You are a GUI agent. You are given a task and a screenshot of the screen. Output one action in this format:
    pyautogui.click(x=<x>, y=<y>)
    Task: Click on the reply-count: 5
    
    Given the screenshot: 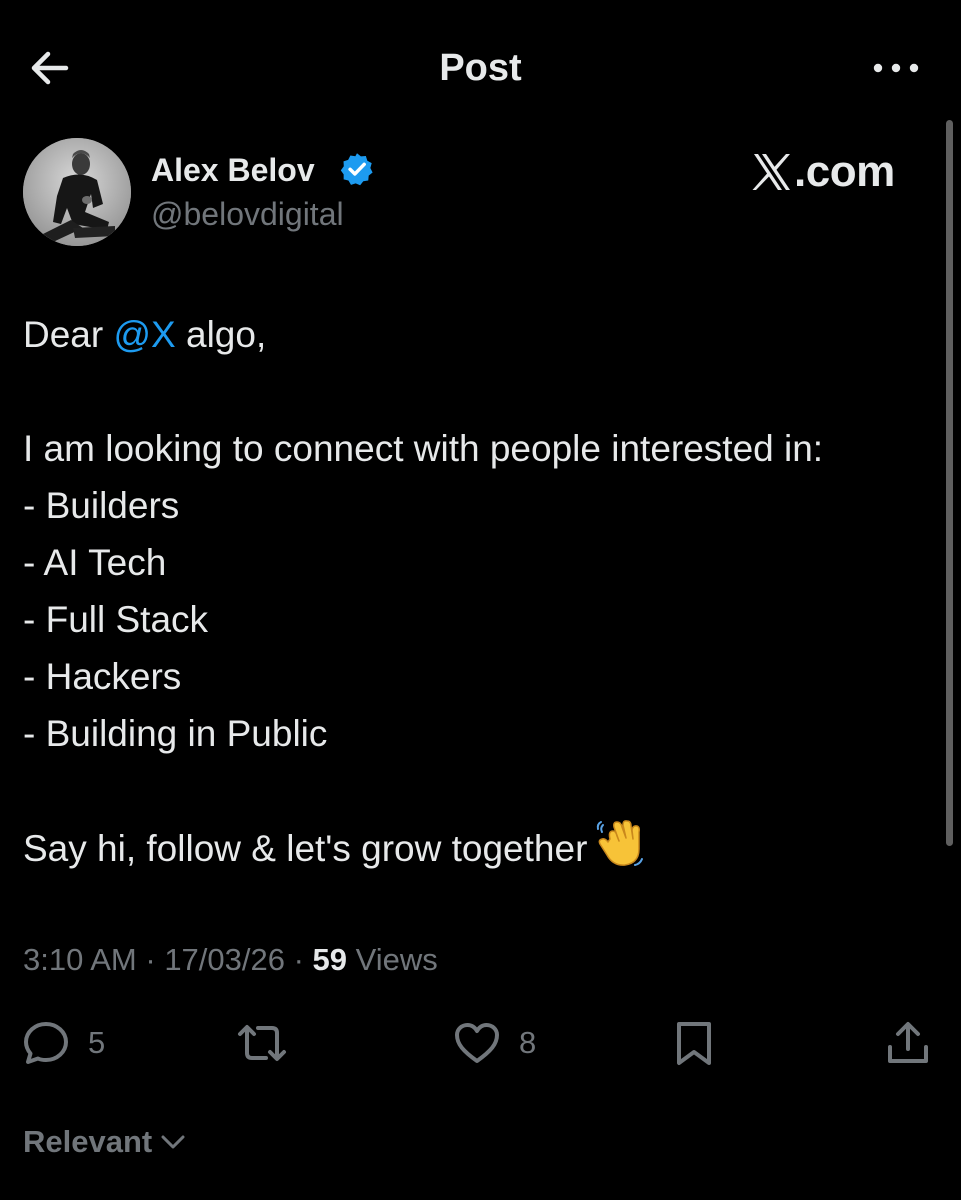 What is the action you would take?
    pyautogui.click(x=97, y=1042)
    